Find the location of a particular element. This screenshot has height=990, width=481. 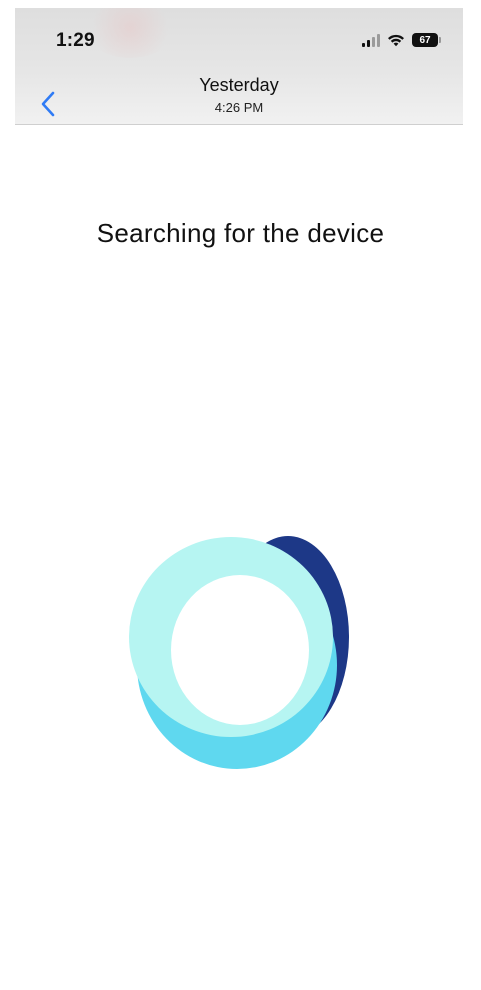

nav-title: Yesterday is located at coordinates (239, 85).